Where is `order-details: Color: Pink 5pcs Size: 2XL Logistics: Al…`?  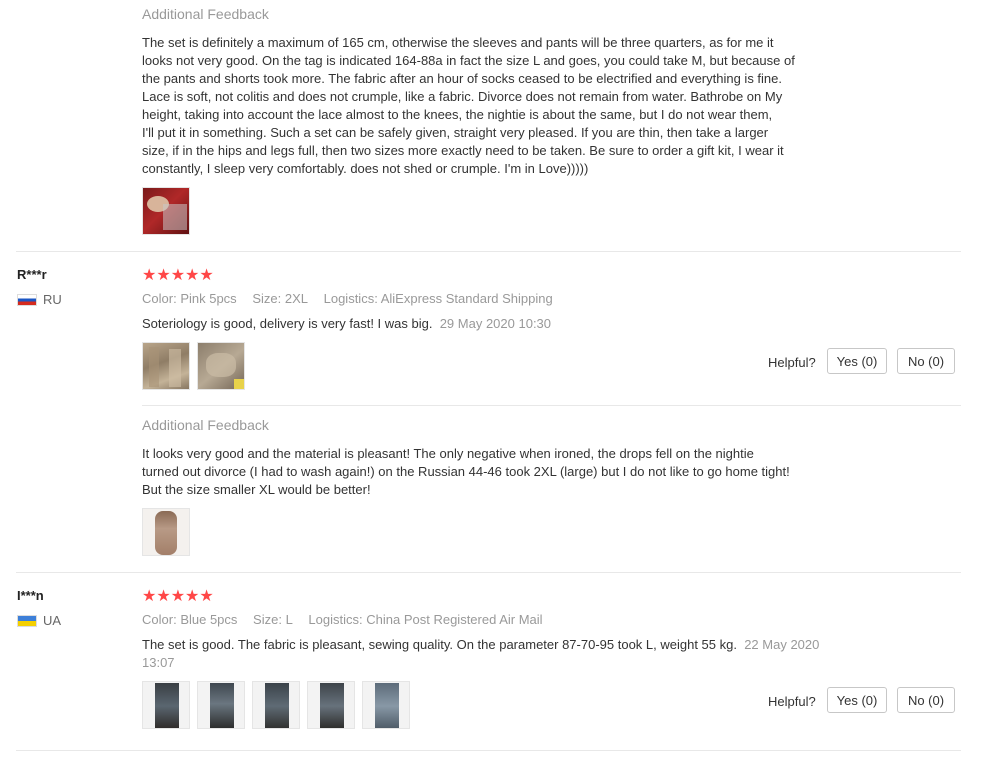
order-details: Color: Pink 5pcs Size: 2XL Logistics: Al… is located at coordinates (347, 298).